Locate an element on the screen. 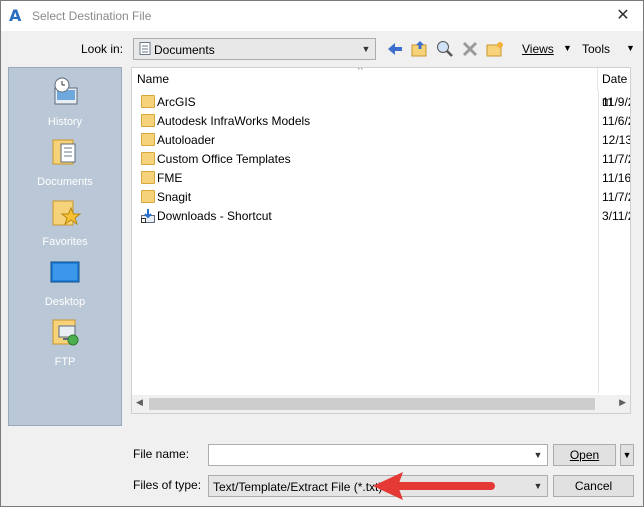 The height and width of the screenshot is (507, 644). files-of-type-value: Text/Template/Extract File (*.txt) is located at coordinates (298, 487).